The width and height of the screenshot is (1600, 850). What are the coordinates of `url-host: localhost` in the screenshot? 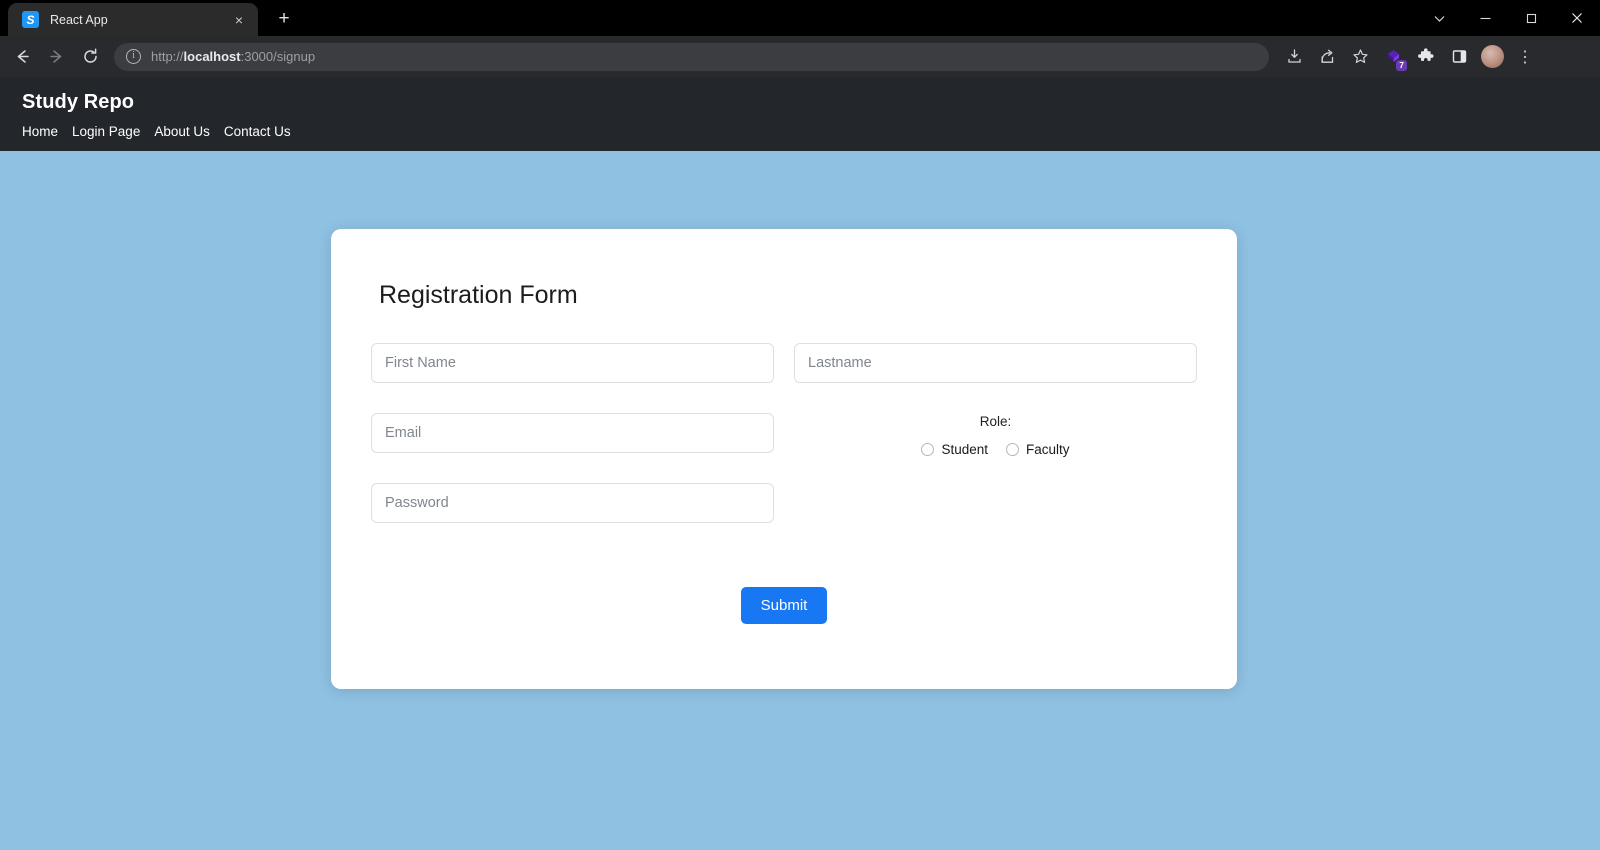 It's located at (212, 56).